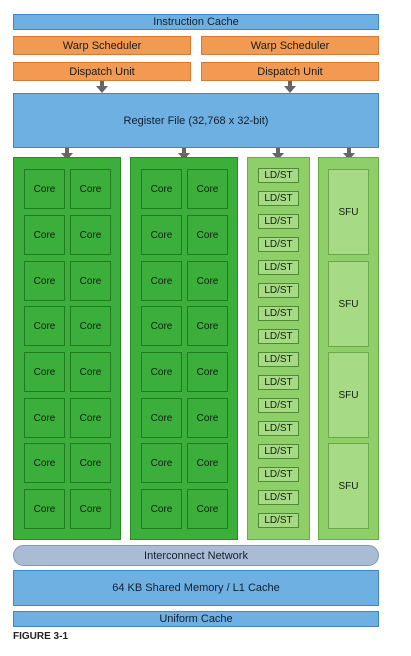  What do you see at coordinates (196, 22) in the screenshot?
I see `instruction-cache: Instruction Cache` at bounding box center [196, 22].